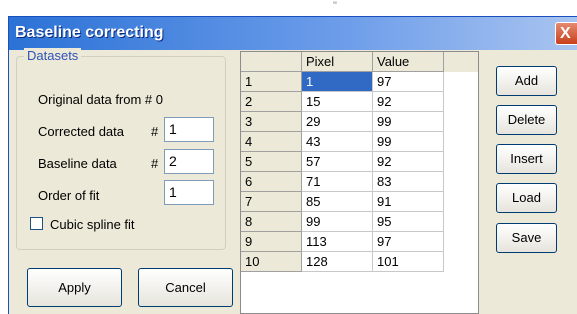  I want to click on value-cell: 101, so click(408, 262).